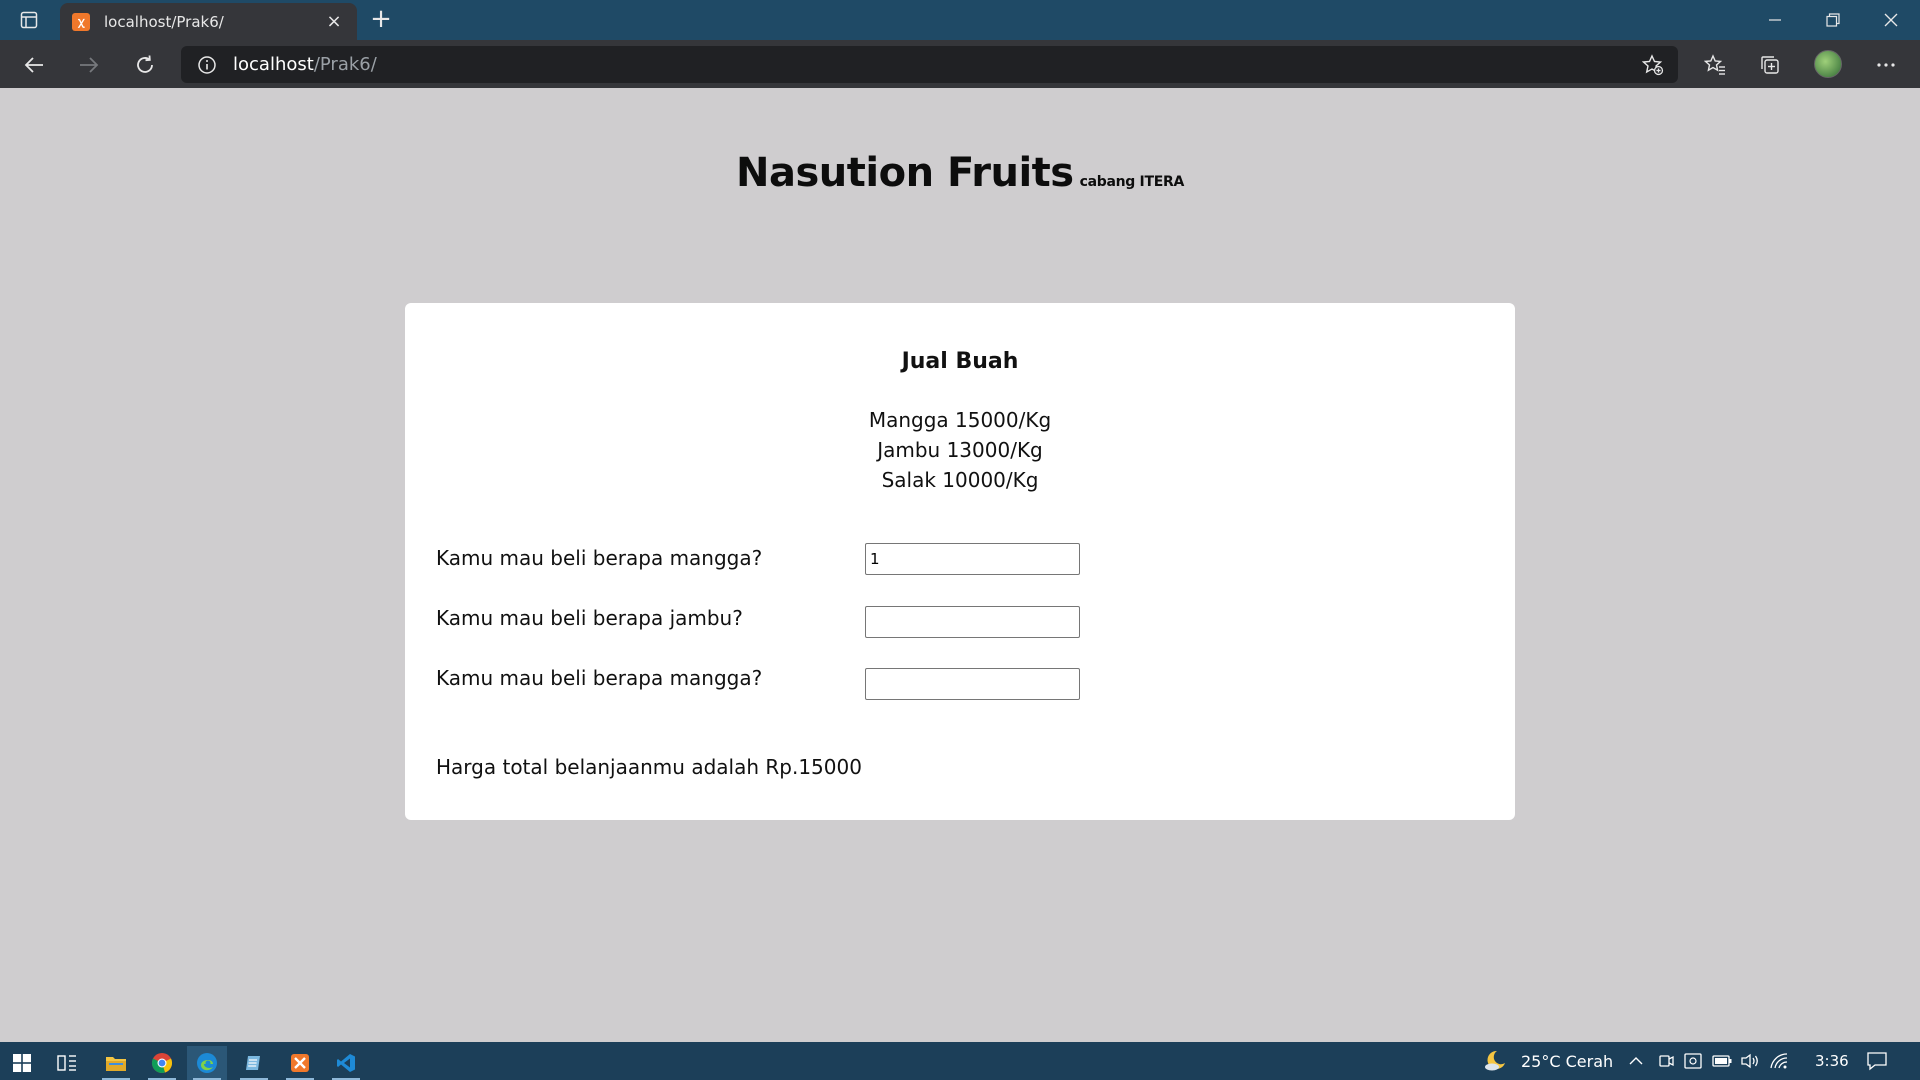 Image resolution: width=1920 pixels, height=1080 pixels. I want to click on salak-qty-label: Kamu mau beli berapa mangga?, so click(599, 678).